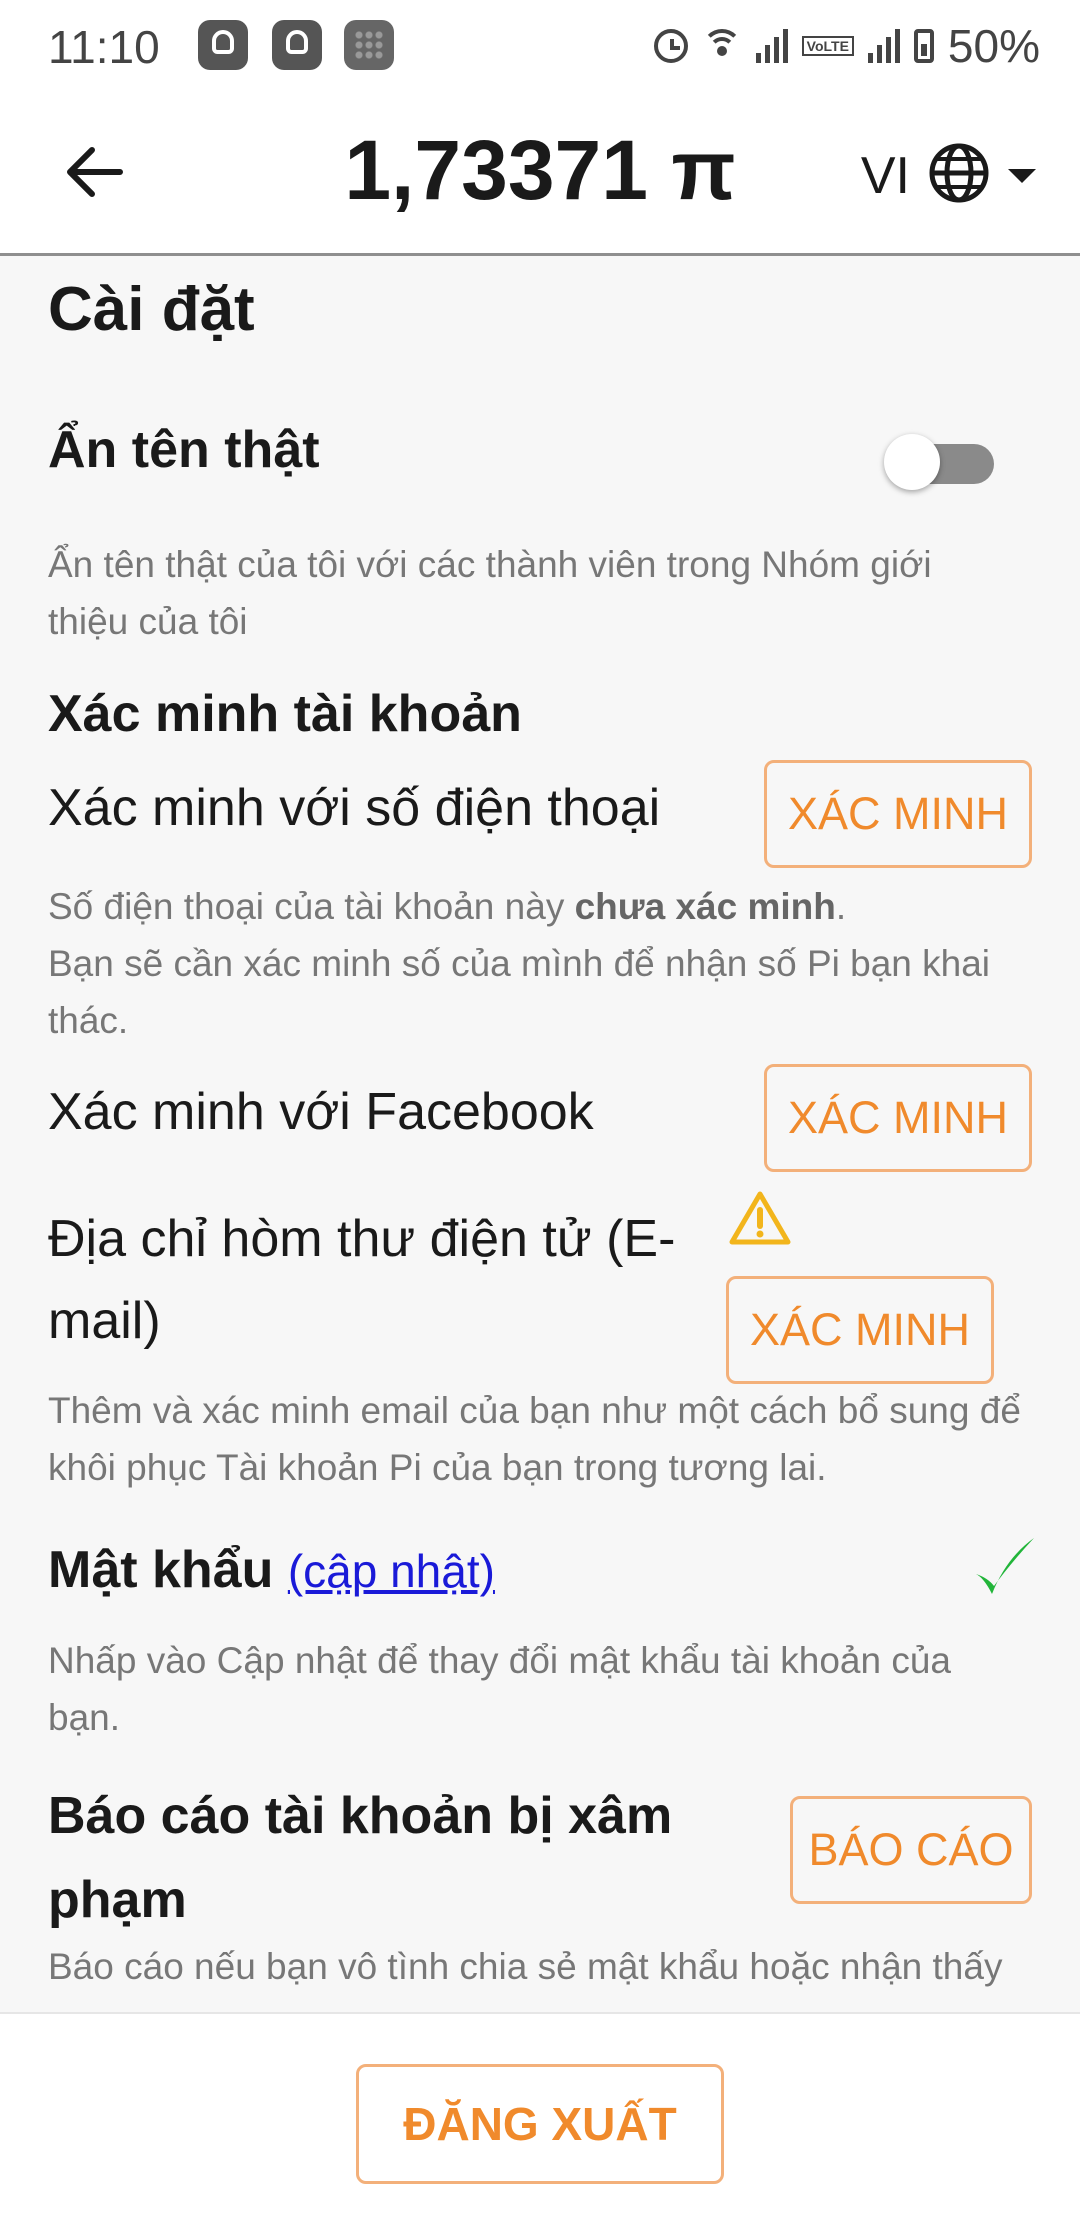  I want to click on alarm-icon, so click(670, 46).